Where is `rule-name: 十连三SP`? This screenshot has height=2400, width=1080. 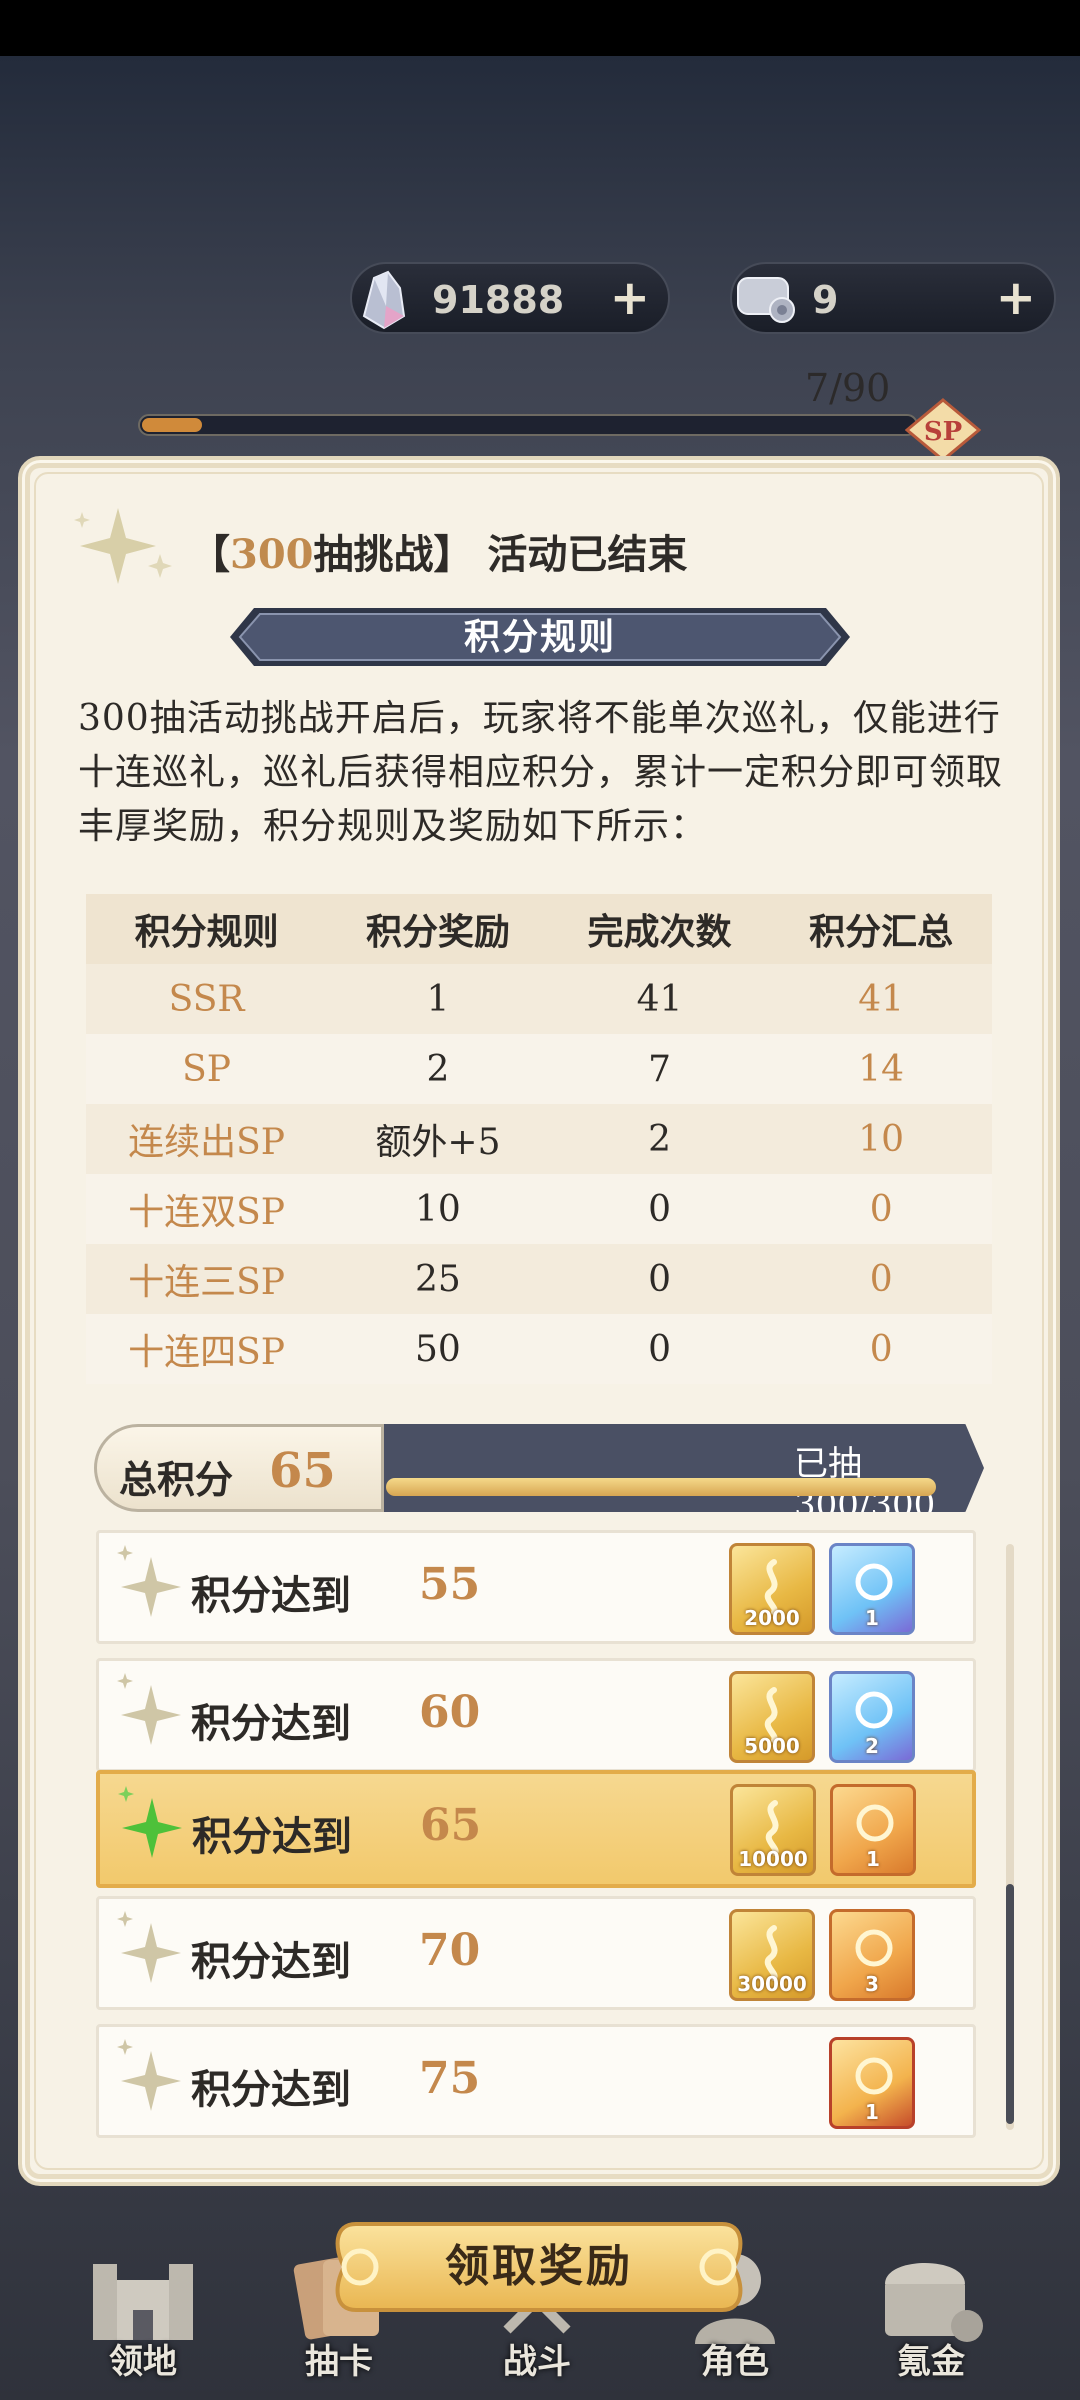 rule-name: 十连三SP is located at coordinates (207, 1279).